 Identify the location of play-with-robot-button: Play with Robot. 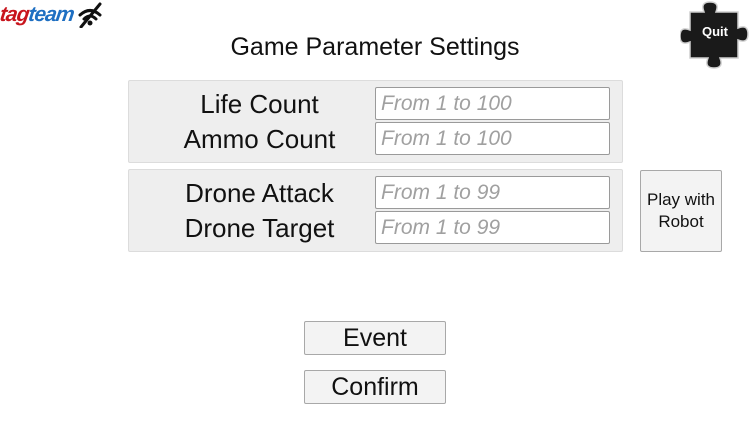
(681, 211).